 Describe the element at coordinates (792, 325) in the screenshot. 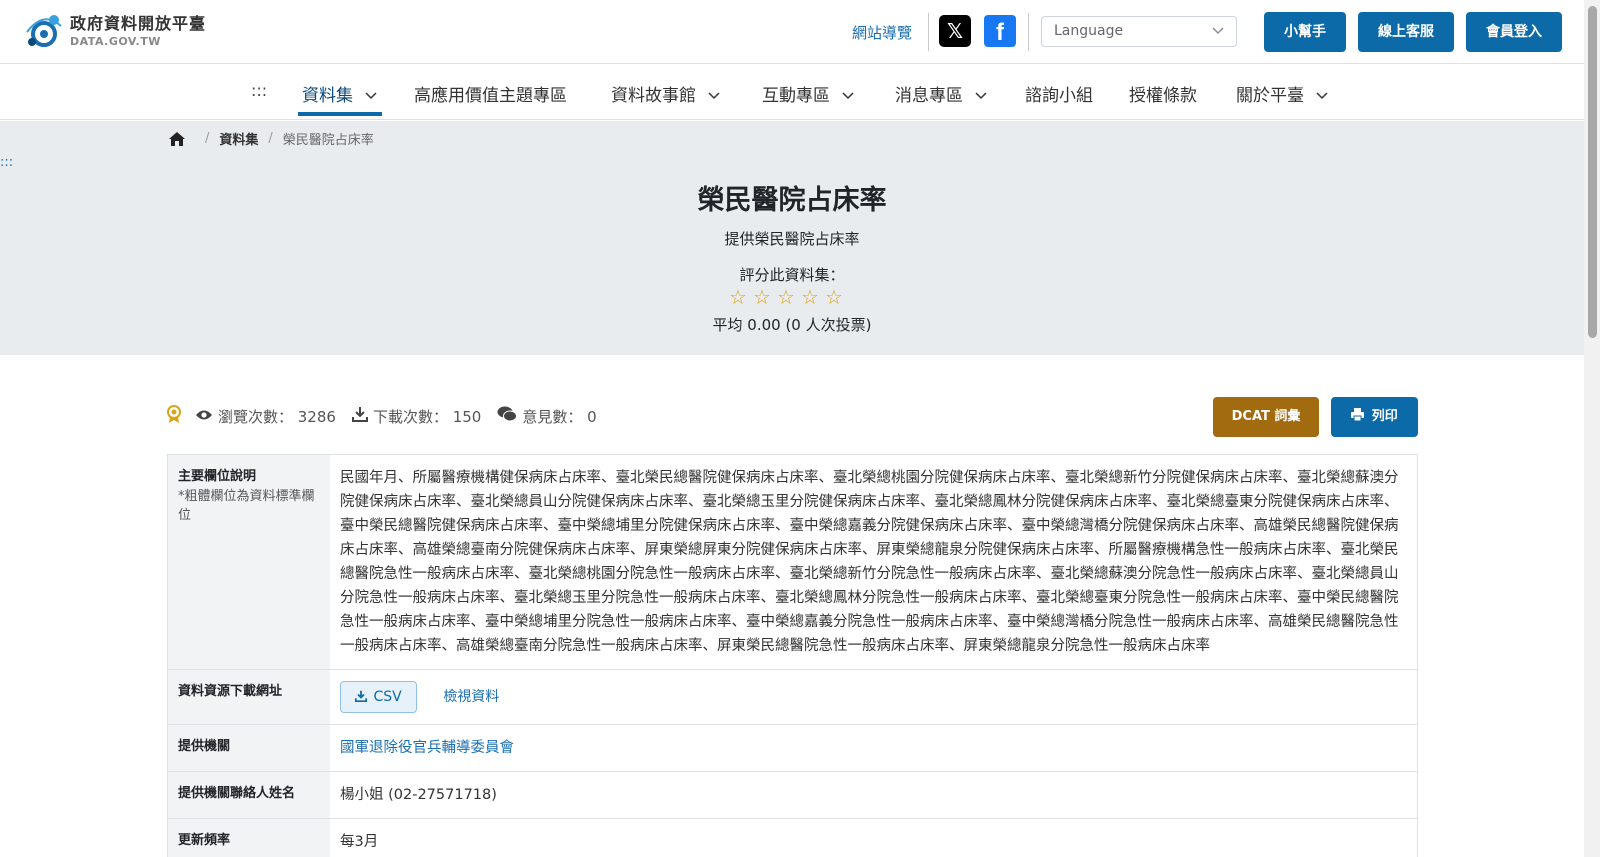

I see `rating-average: 平均 0.00 (0 人次投票)` at that location.